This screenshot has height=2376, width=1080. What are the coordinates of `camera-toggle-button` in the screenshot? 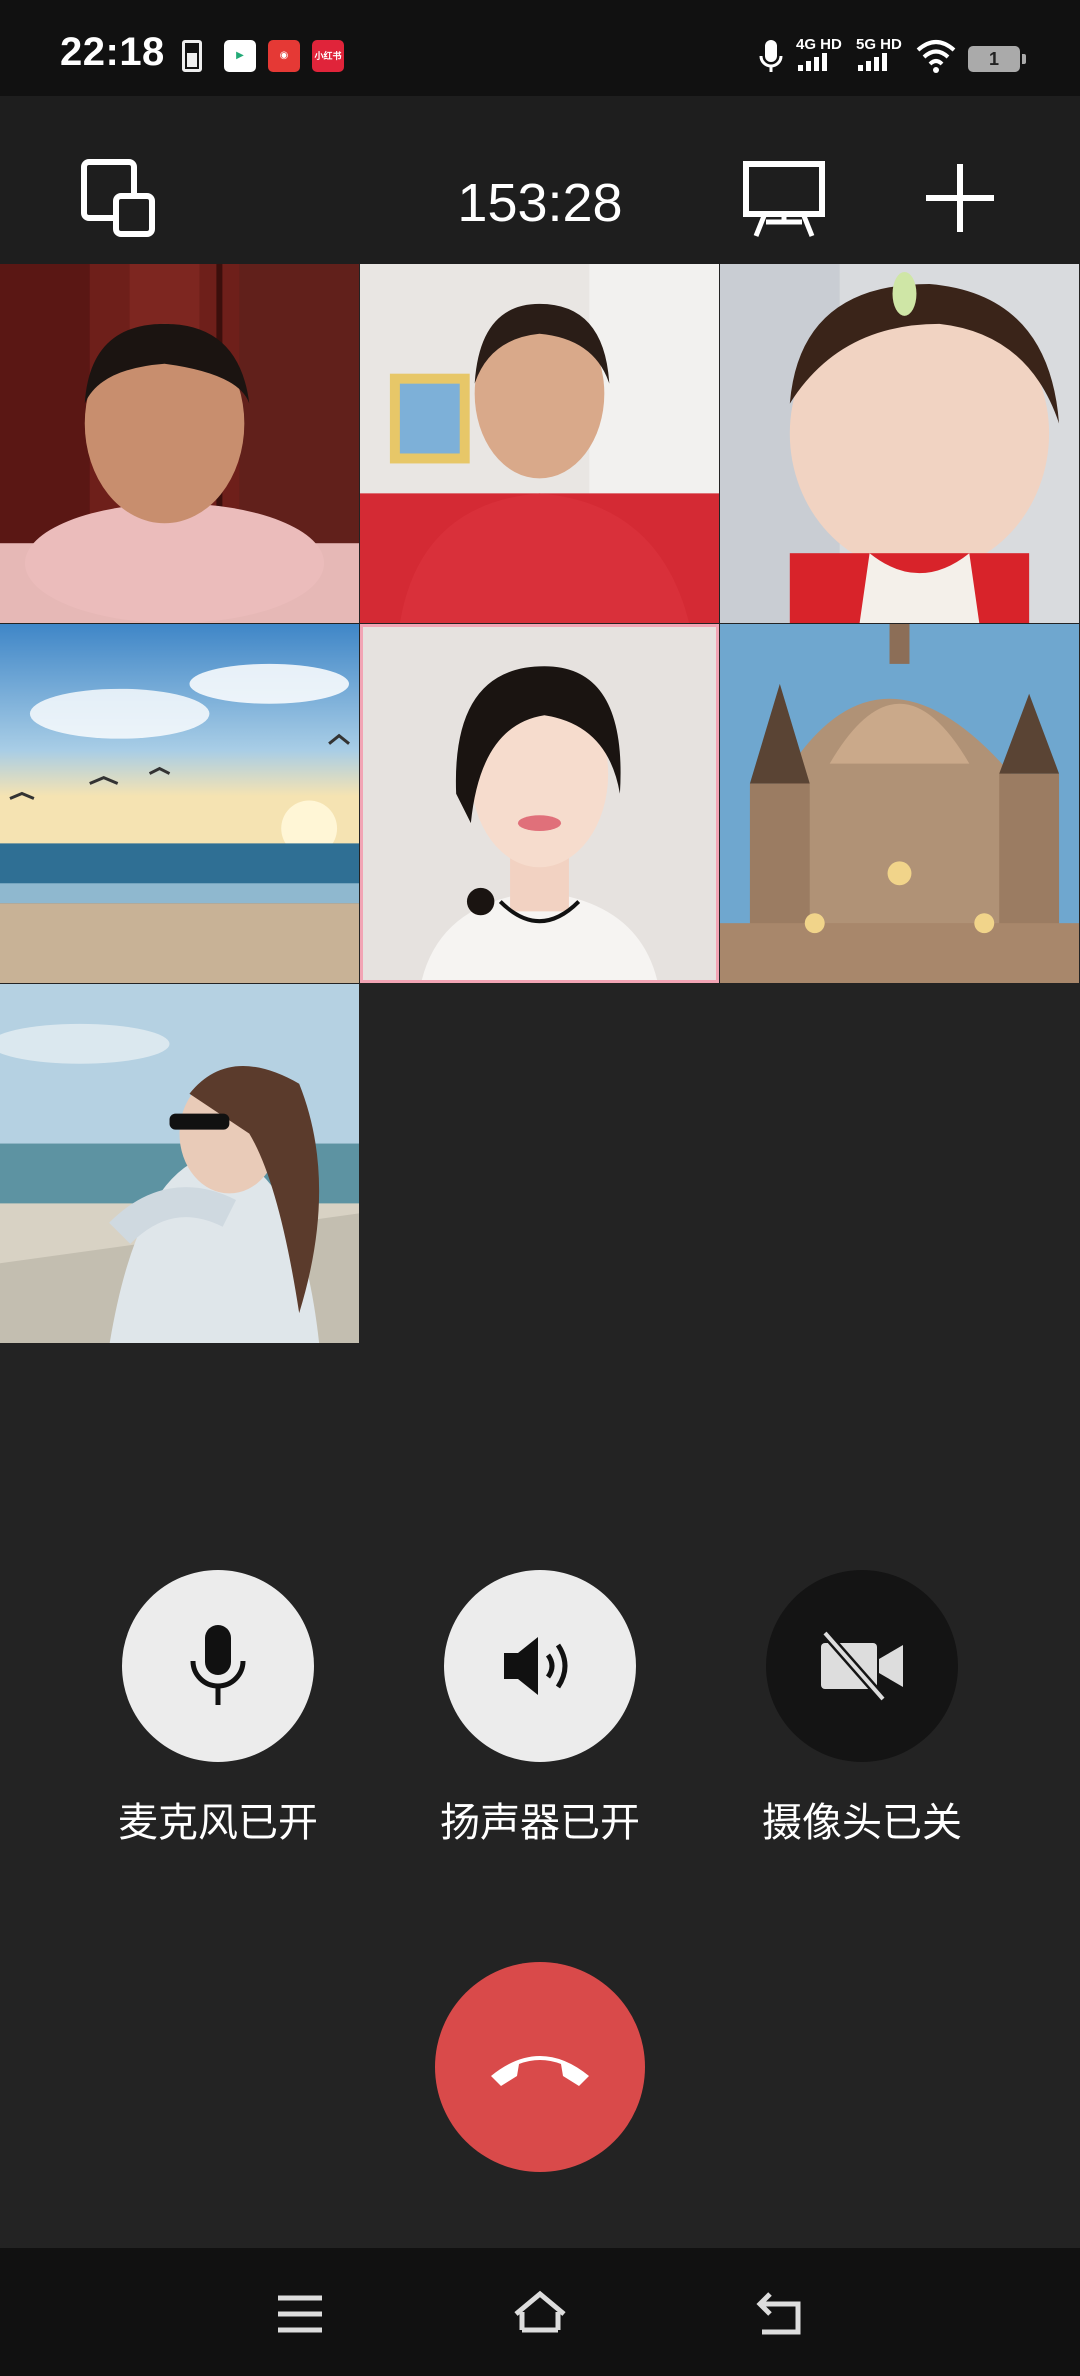 It's located at (862, 1666).